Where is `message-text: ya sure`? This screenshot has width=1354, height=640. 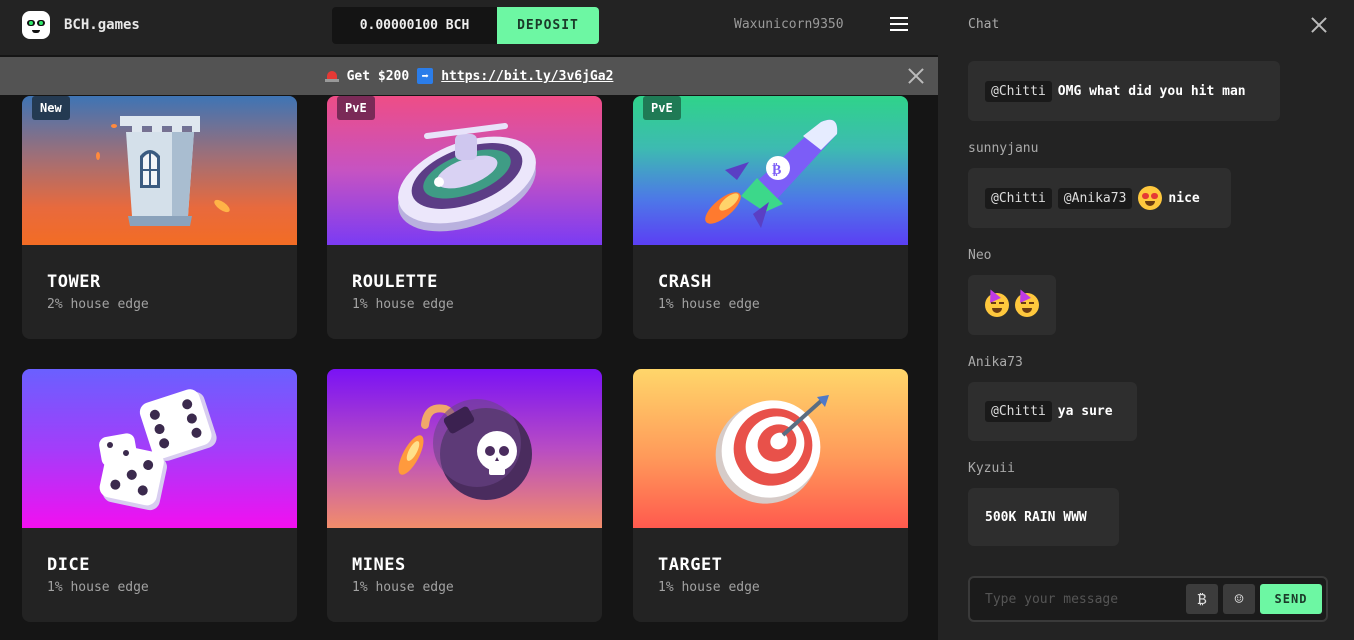 message-text: ya sure is located at coordinates (1085, 411).